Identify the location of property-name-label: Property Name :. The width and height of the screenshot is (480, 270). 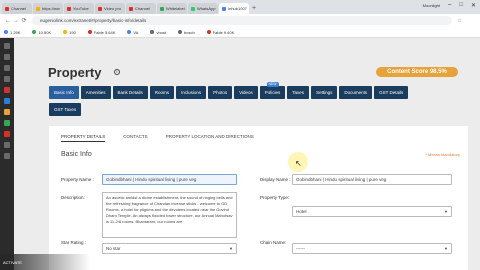
(77, 179).